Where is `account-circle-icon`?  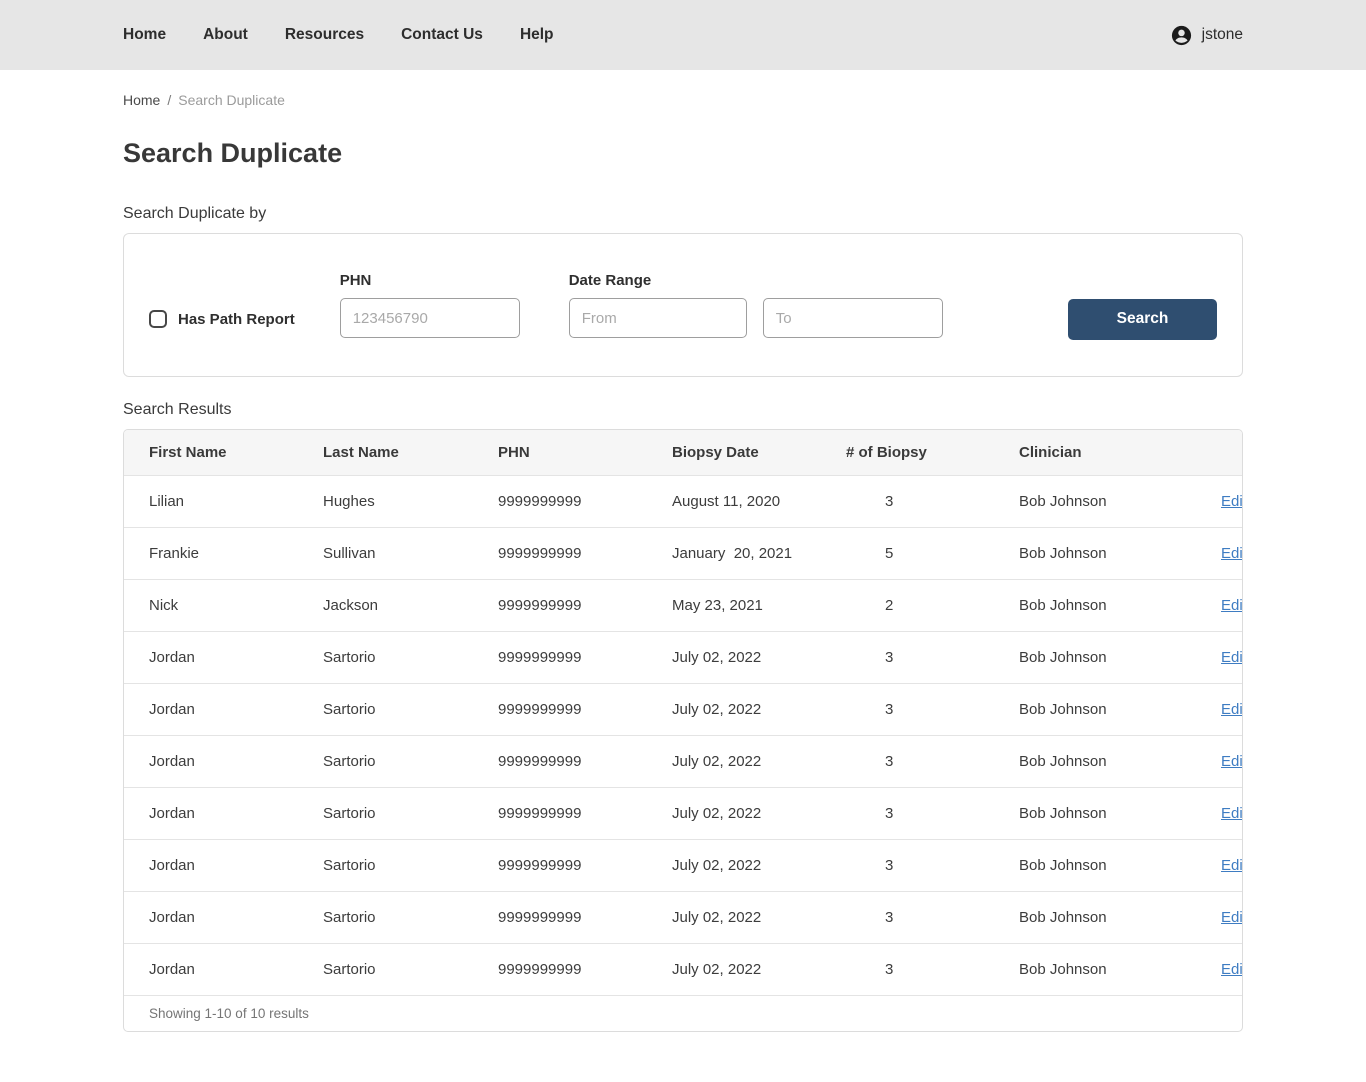
account-circle-icon is located at coordinates (1181, 35).